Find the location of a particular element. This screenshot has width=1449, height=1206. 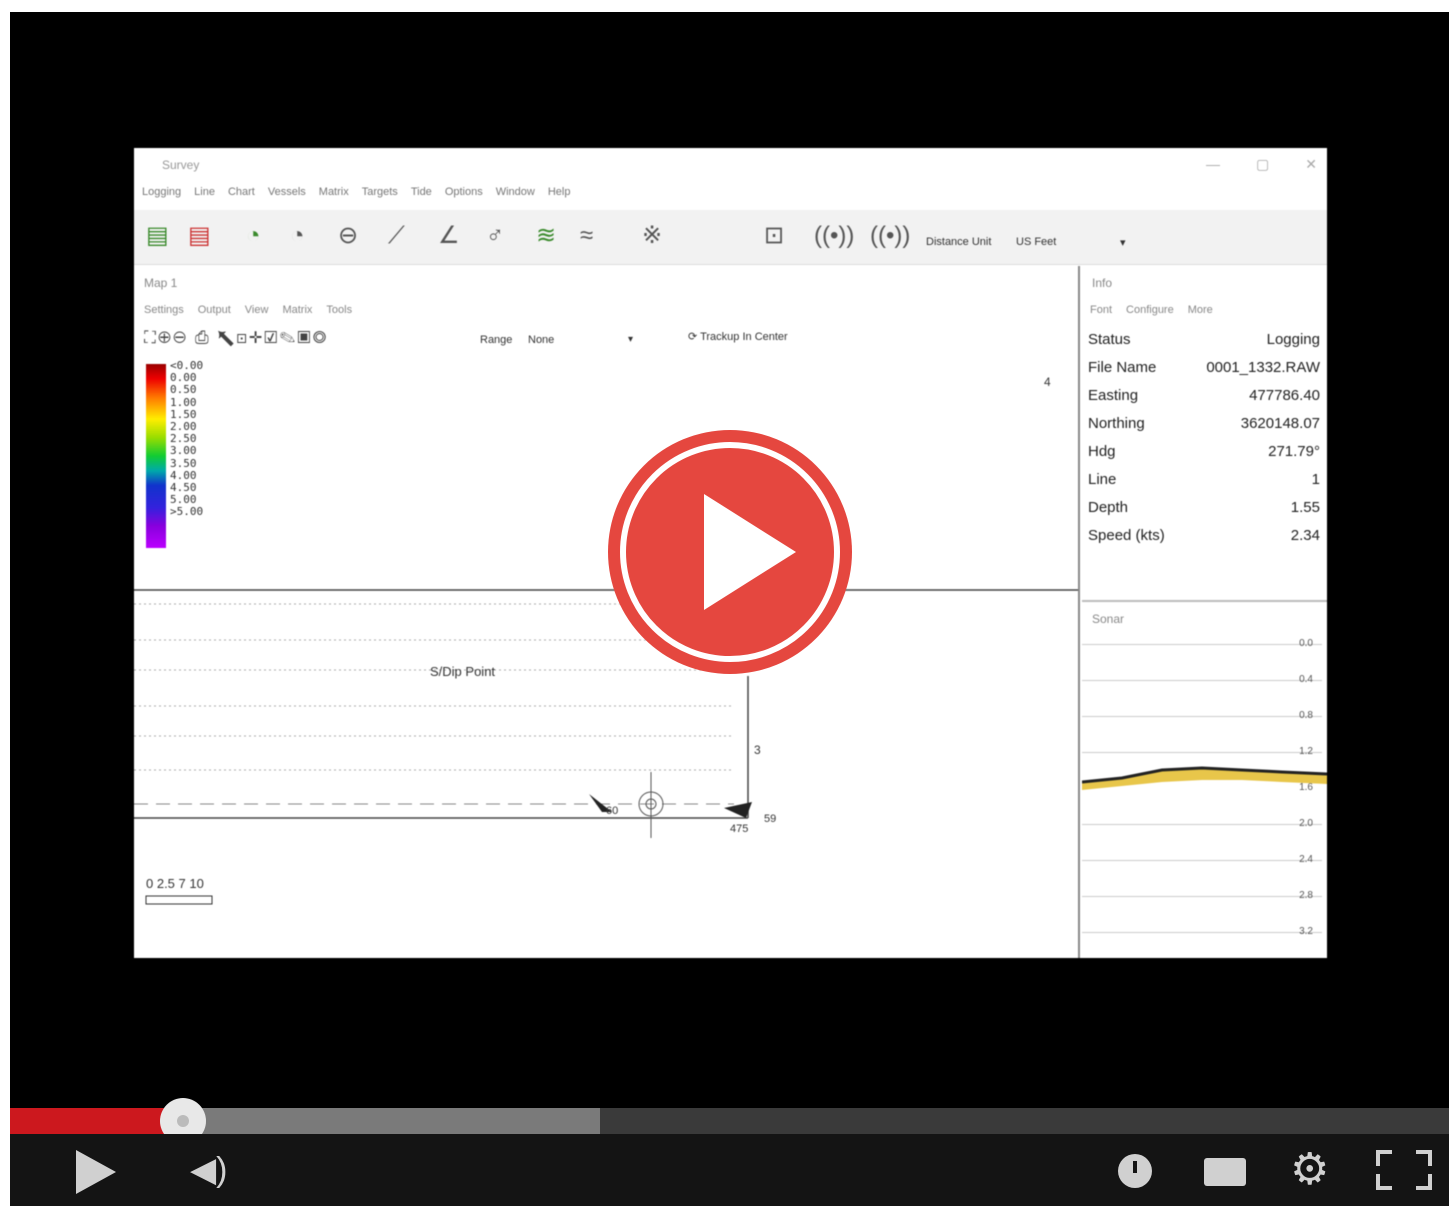

distance-unit-value: US Feet is located at coordinates (1036, 242).